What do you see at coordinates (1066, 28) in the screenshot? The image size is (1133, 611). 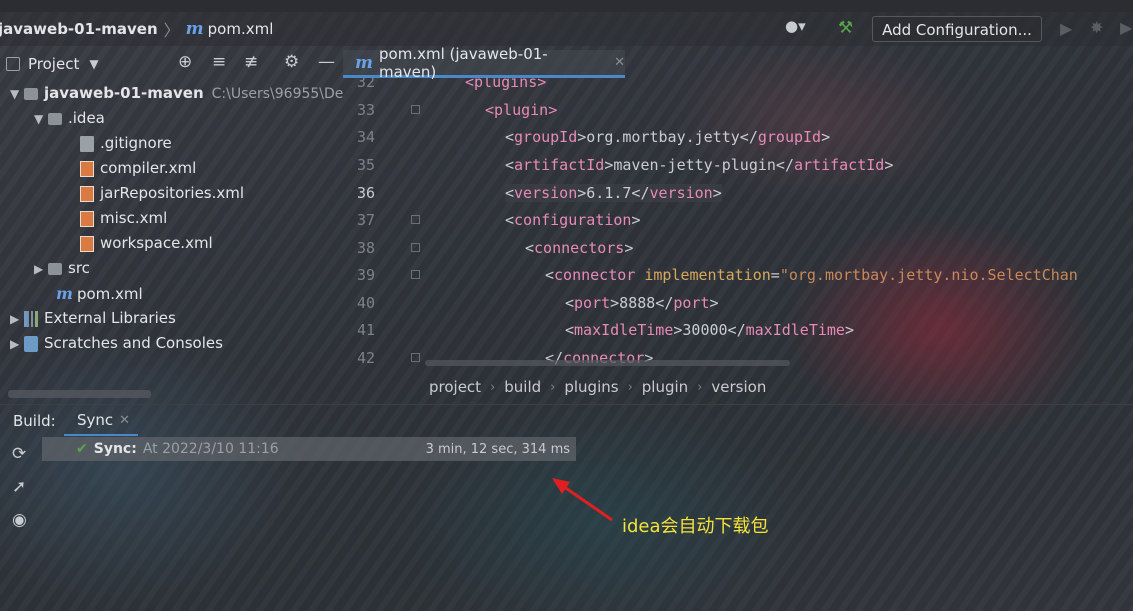 I see `run-icon: ▶` at bounding box center [1066, 28].